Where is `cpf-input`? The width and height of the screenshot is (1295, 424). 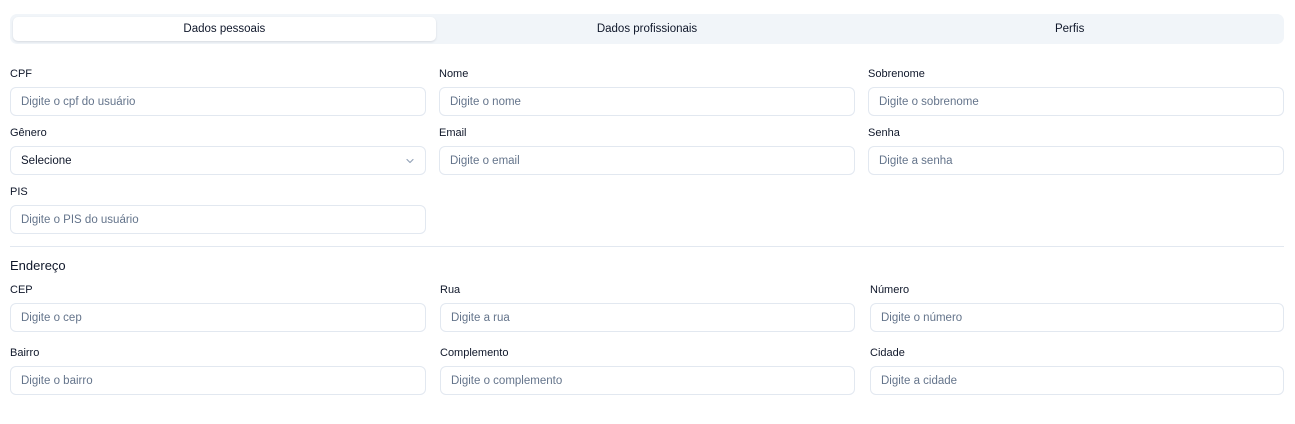
cpf-input is located at coordinates (218, 101).